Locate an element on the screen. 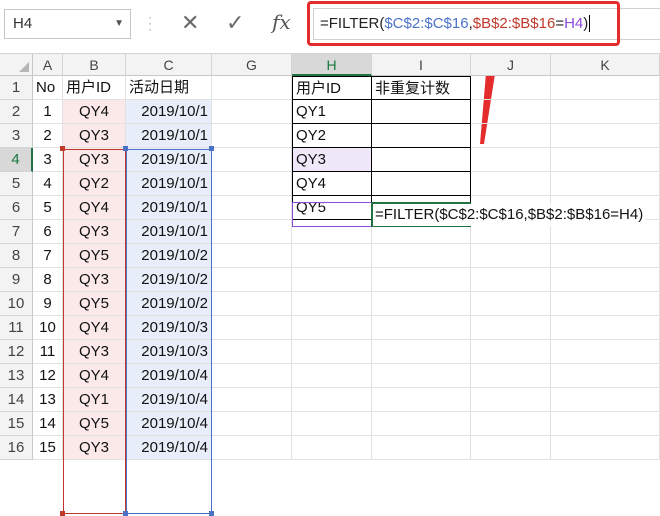 The image size is (660, 516). row-header-2: 2 is located at coordinates (16, 112).